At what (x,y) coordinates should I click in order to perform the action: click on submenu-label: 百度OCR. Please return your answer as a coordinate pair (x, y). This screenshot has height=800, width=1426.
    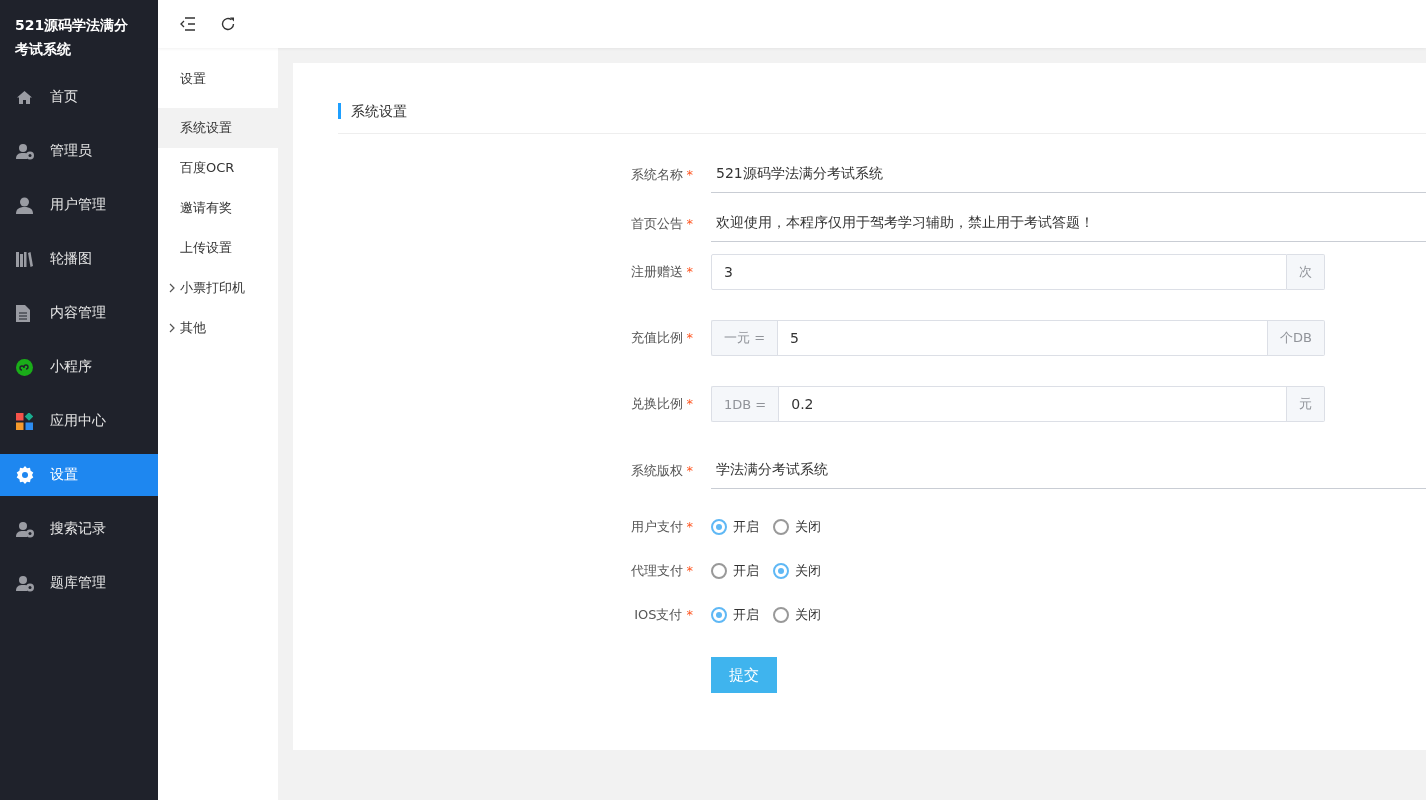
    Looking at the image, I should click on (207, 168).